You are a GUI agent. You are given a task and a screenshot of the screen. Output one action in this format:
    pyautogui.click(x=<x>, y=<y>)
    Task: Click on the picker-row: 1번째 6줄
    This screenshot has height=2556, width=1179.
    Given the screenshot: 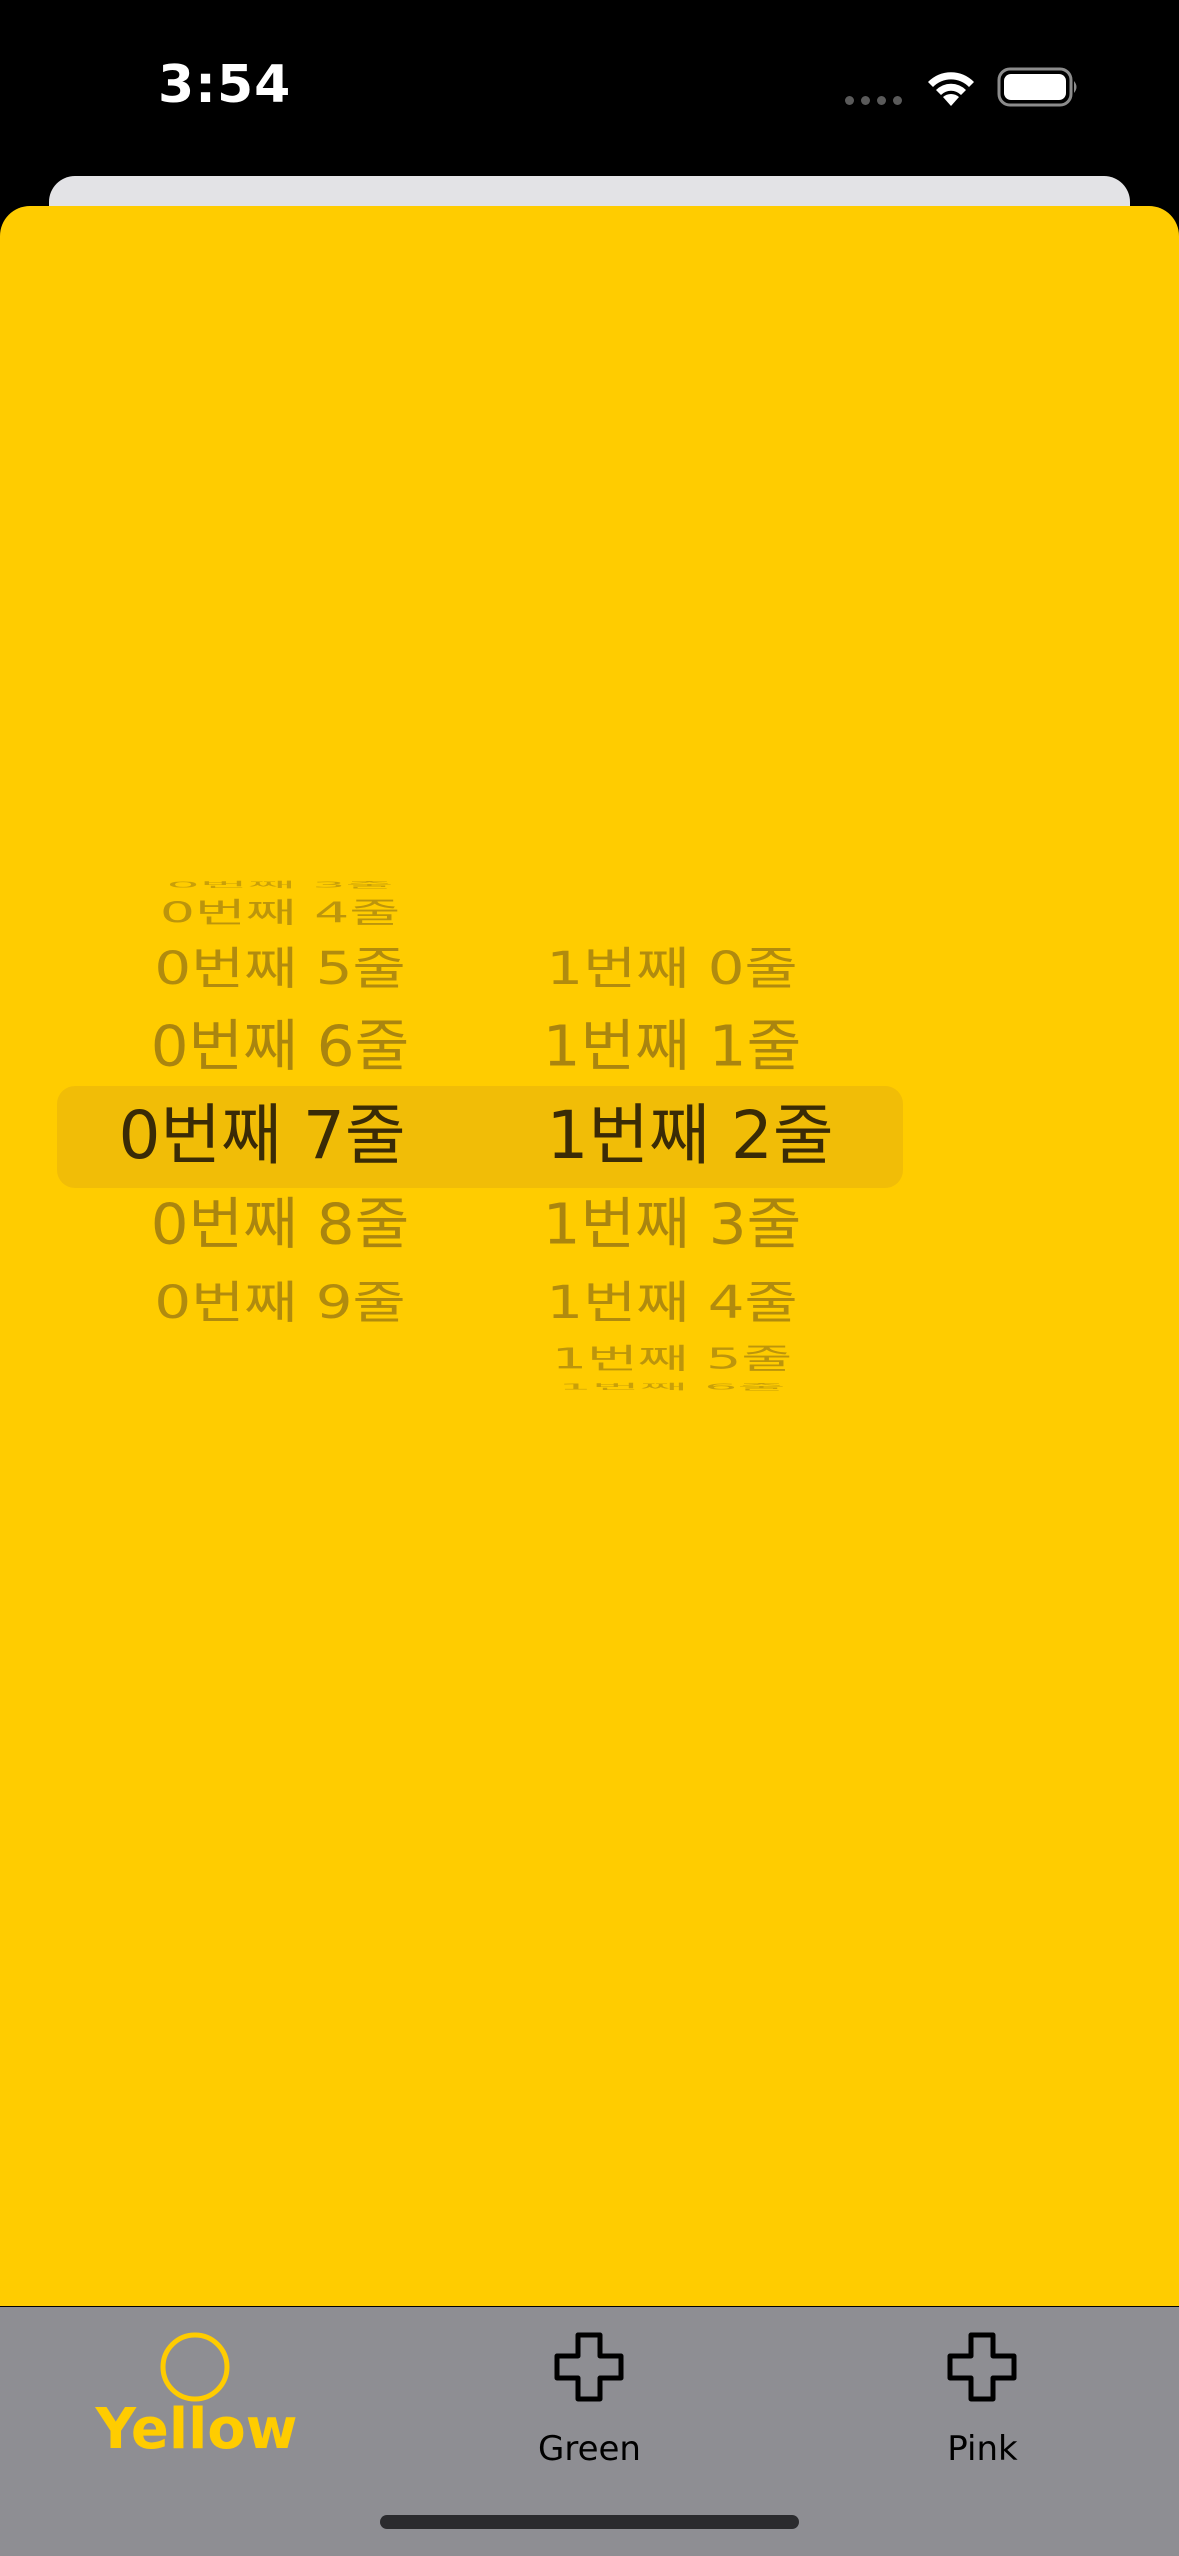 What is the action you would take?
    pyautogui.click(x=672, y=1387)
    